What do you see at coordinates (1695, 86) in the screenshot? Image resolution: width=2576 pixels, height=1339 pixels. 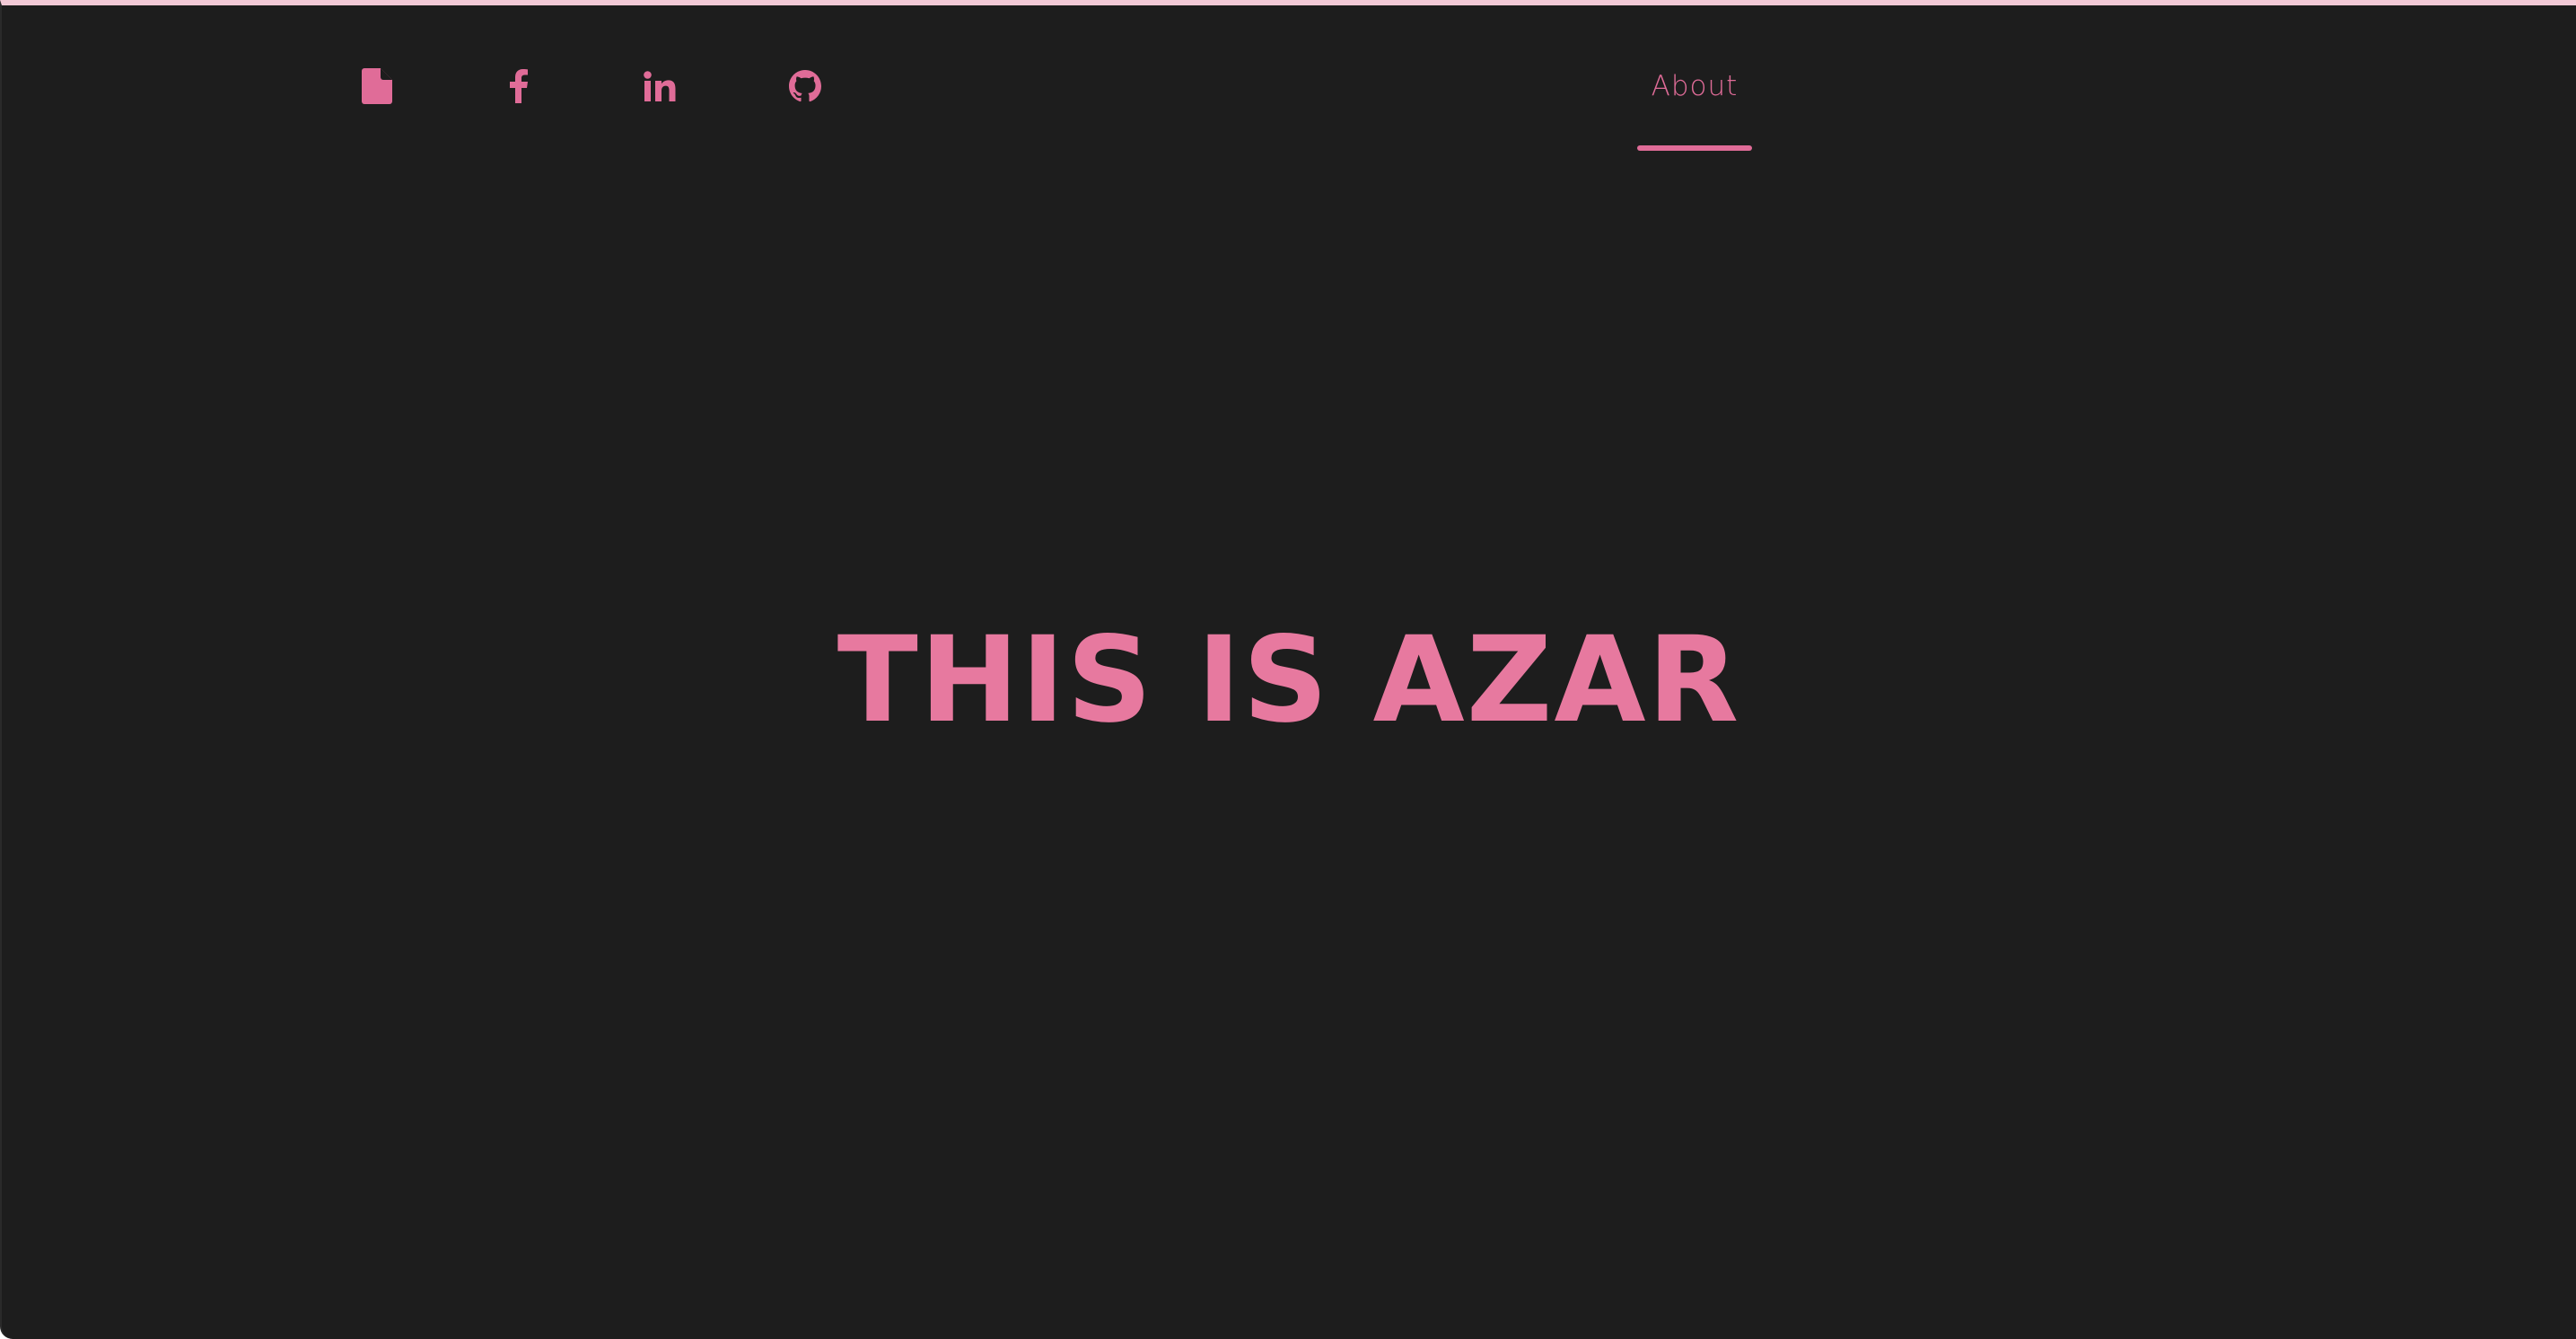 I see `nav-about-label: About` at bounding box center [1695, 86].